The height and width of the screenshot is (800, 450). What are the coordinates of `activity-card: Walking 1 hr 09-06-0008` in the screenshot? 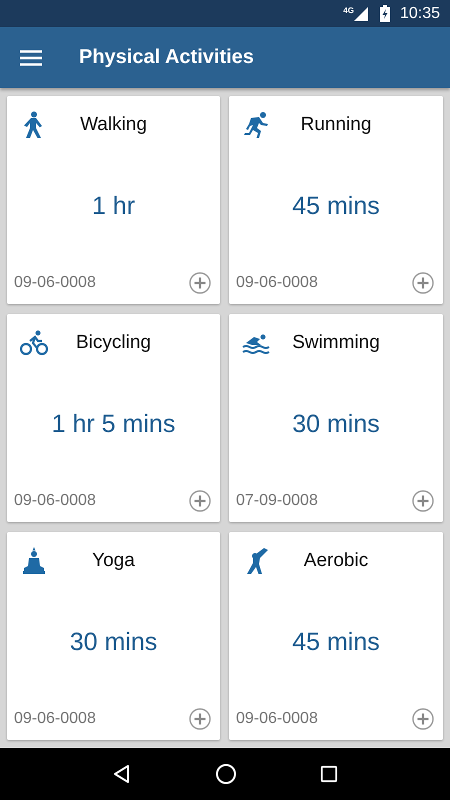 It's located at (113, 200).